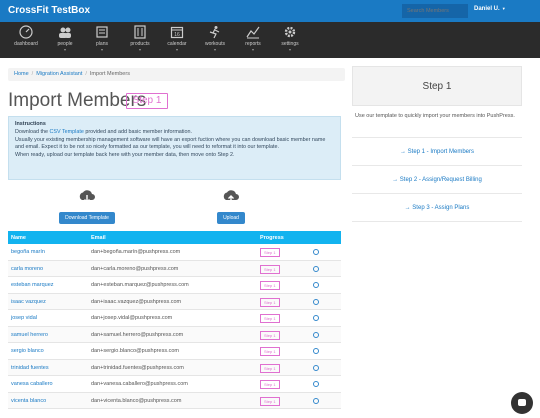 The height and width of the screenshot is (418, 540). What do you see at coordinates (272, 238) in the screenshot?
I see `column-header-progress: Progress` at bounding box center [272, 238].